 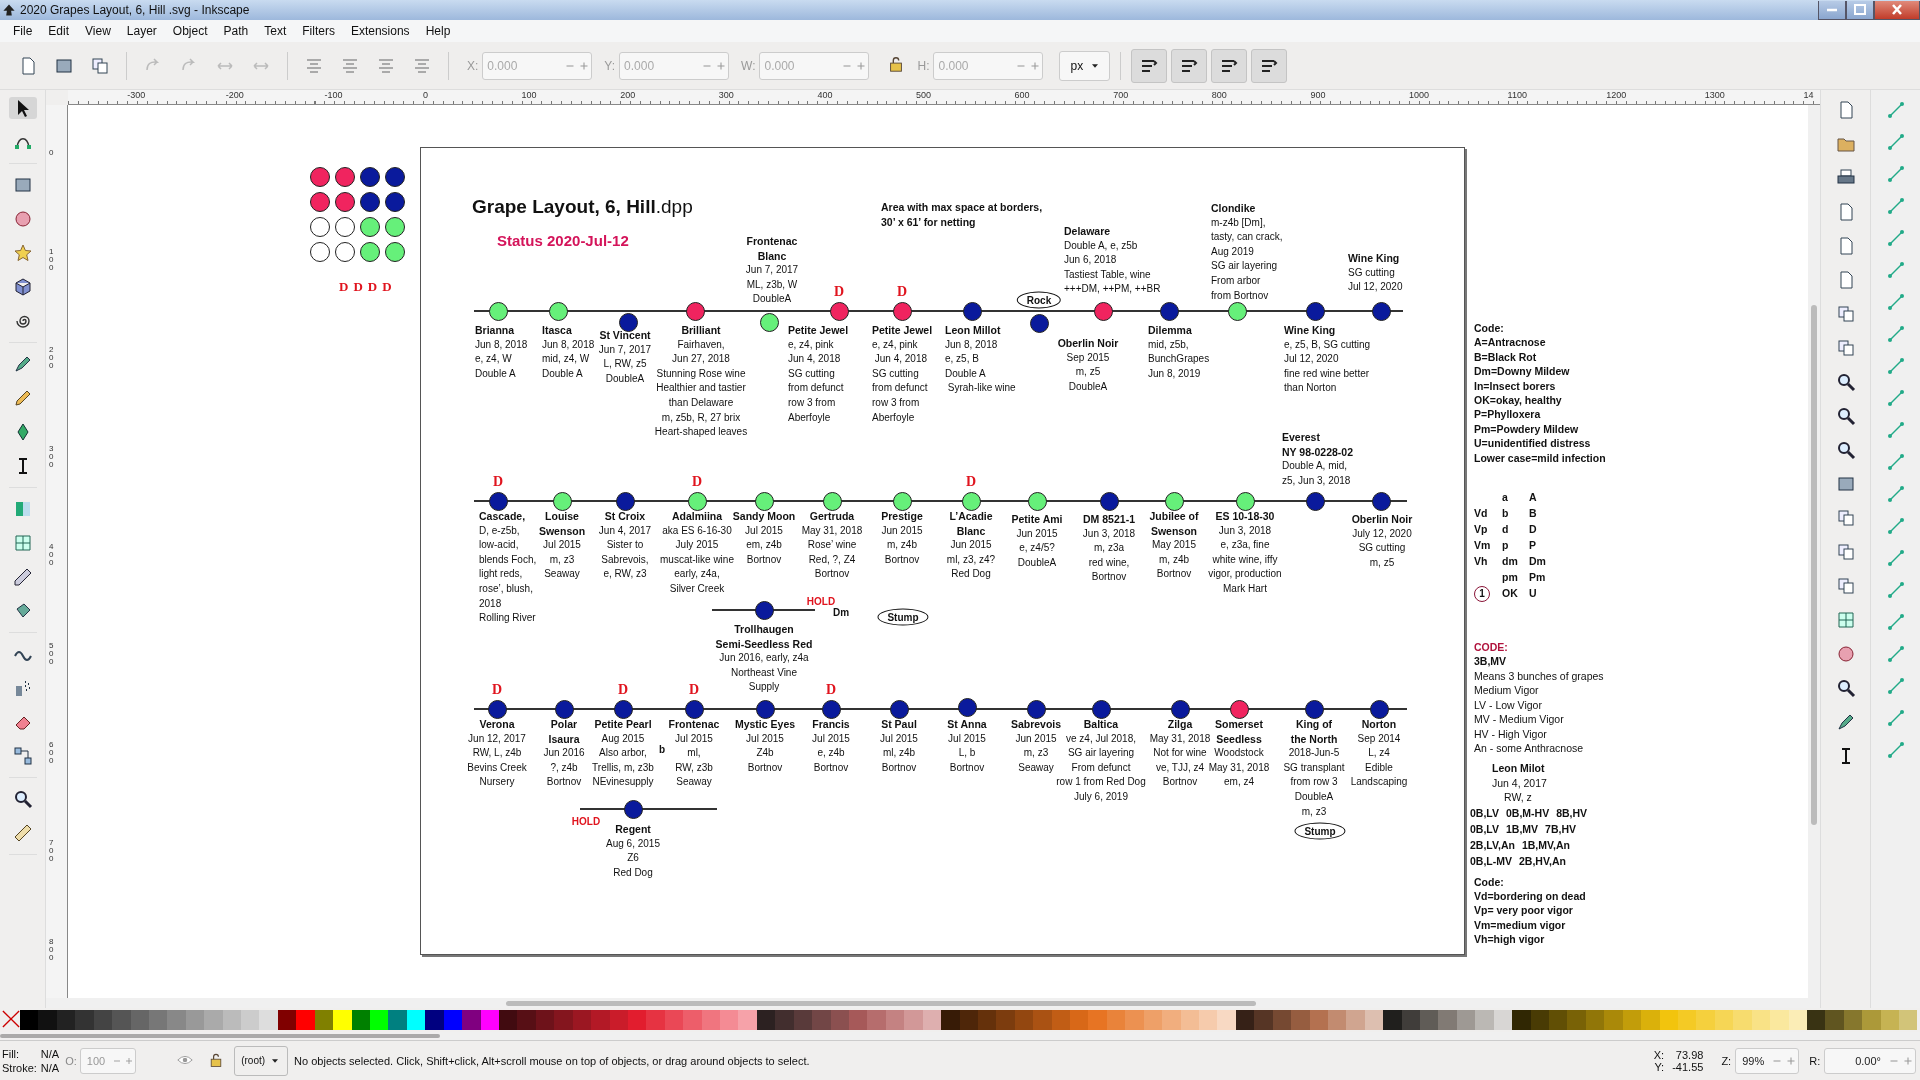 I want to click on close-button, so click(x=1897, y=10).